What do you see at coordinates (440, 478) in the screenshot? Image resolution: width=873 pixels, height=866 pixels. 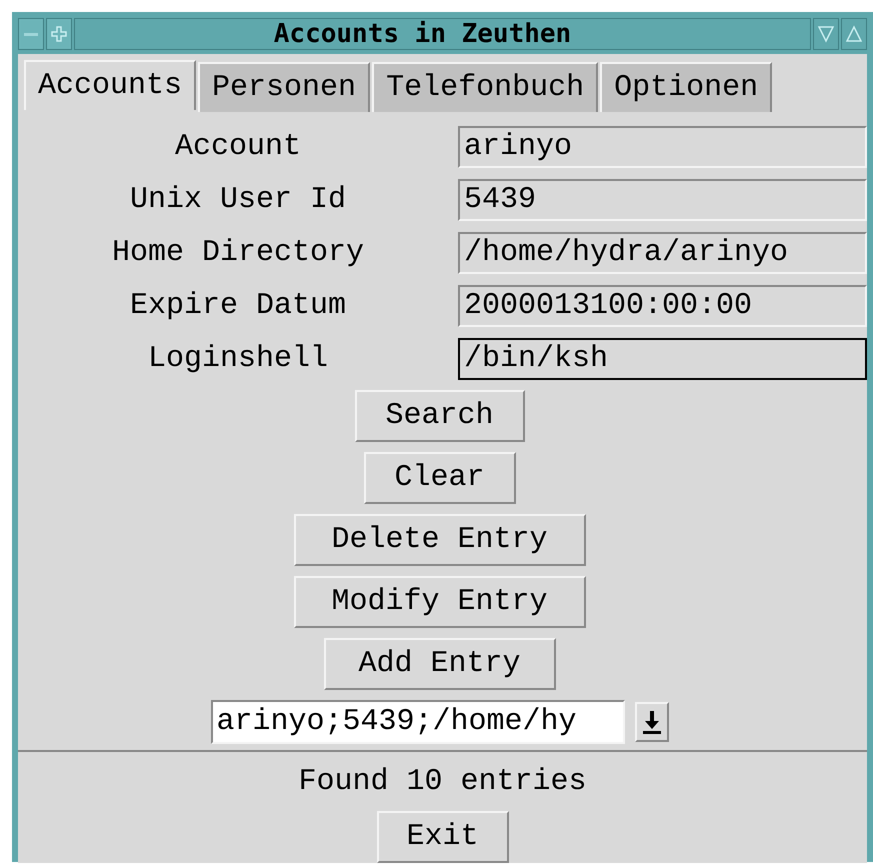 I see `action-button: Clear` at bounding box center [440, 478].